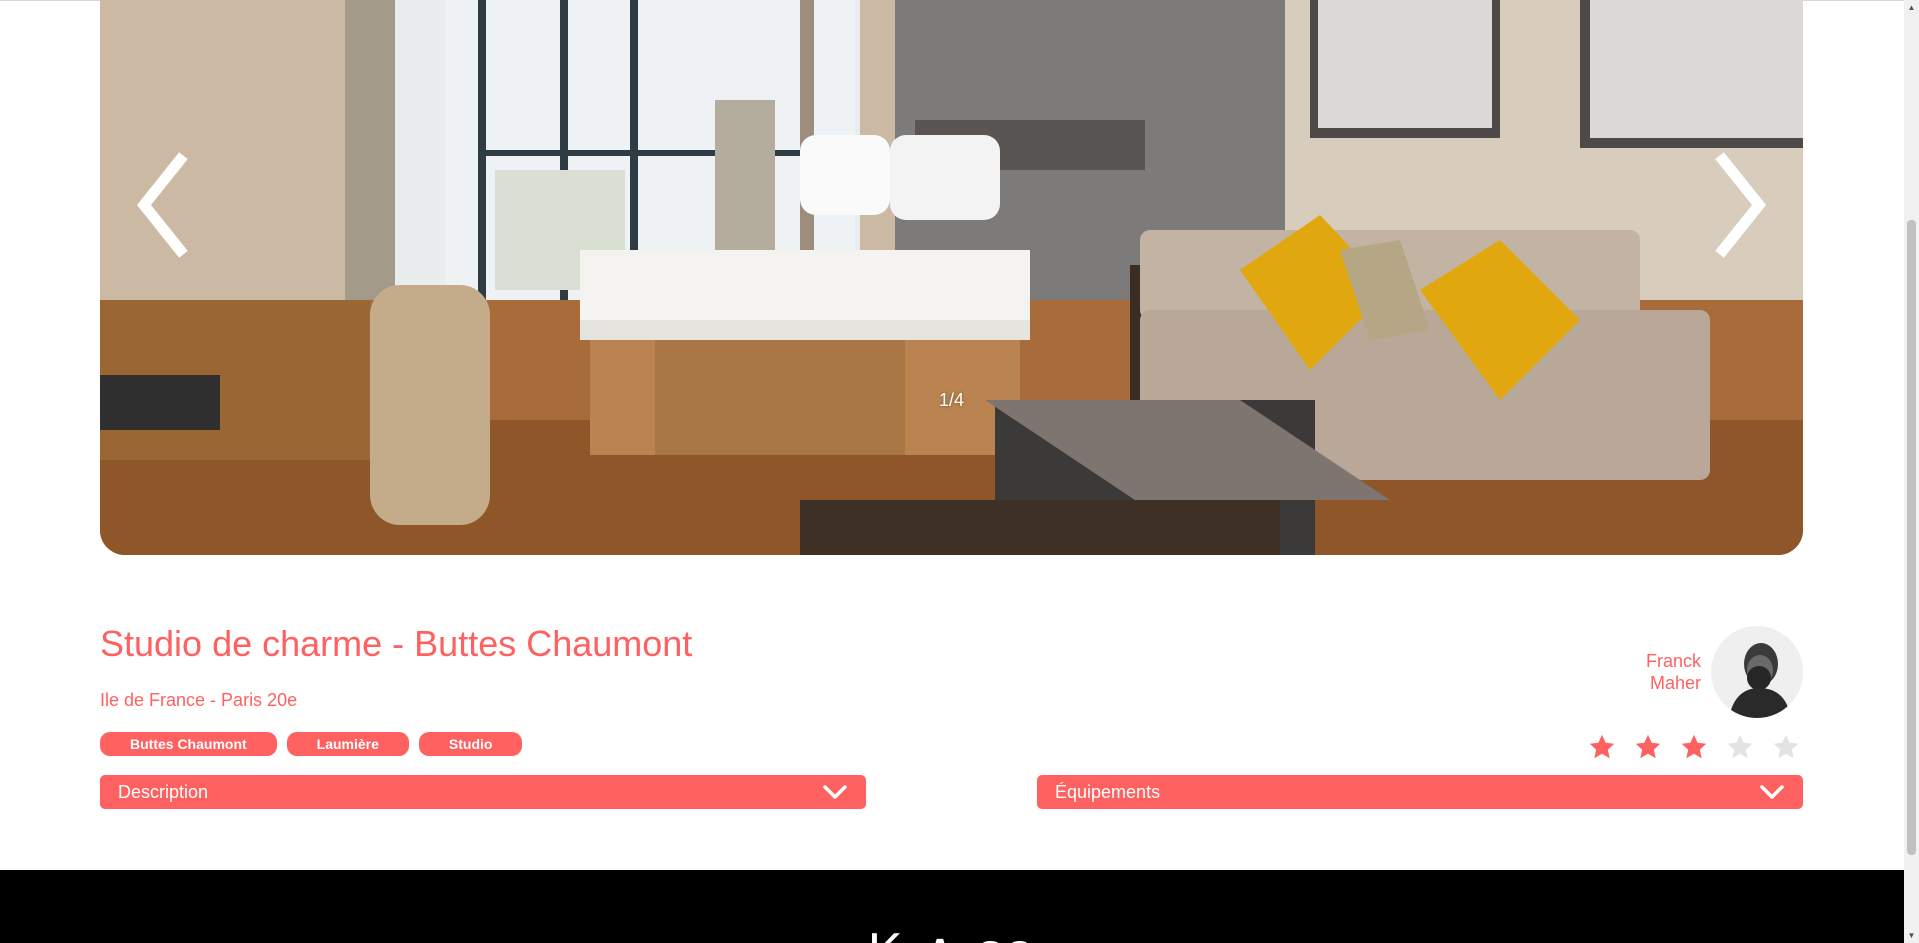 Image resolution: width=1919 pixels, height=943 pixels. I want to click on host-name: Franck Maher, so click(1666, 672).